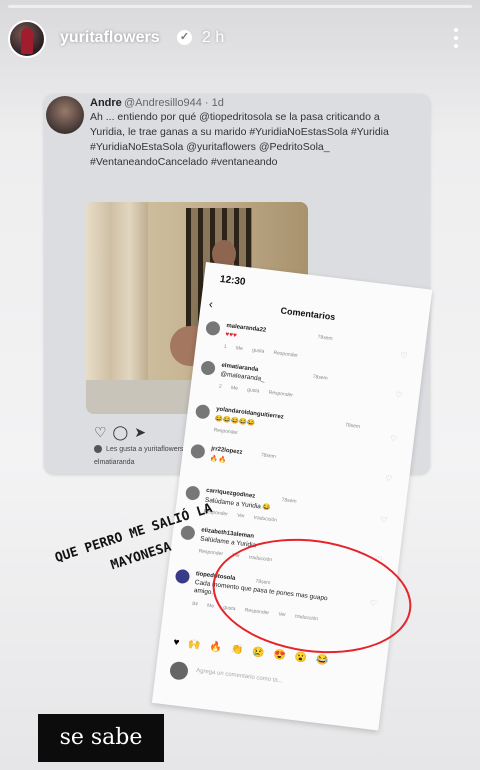 Image resolution: width=480 pixels, height=770 pixels. What do you see at coordinates (65, 115) in the screenshot?
I see `tweet-avatar` at bounding box center [65, 115].